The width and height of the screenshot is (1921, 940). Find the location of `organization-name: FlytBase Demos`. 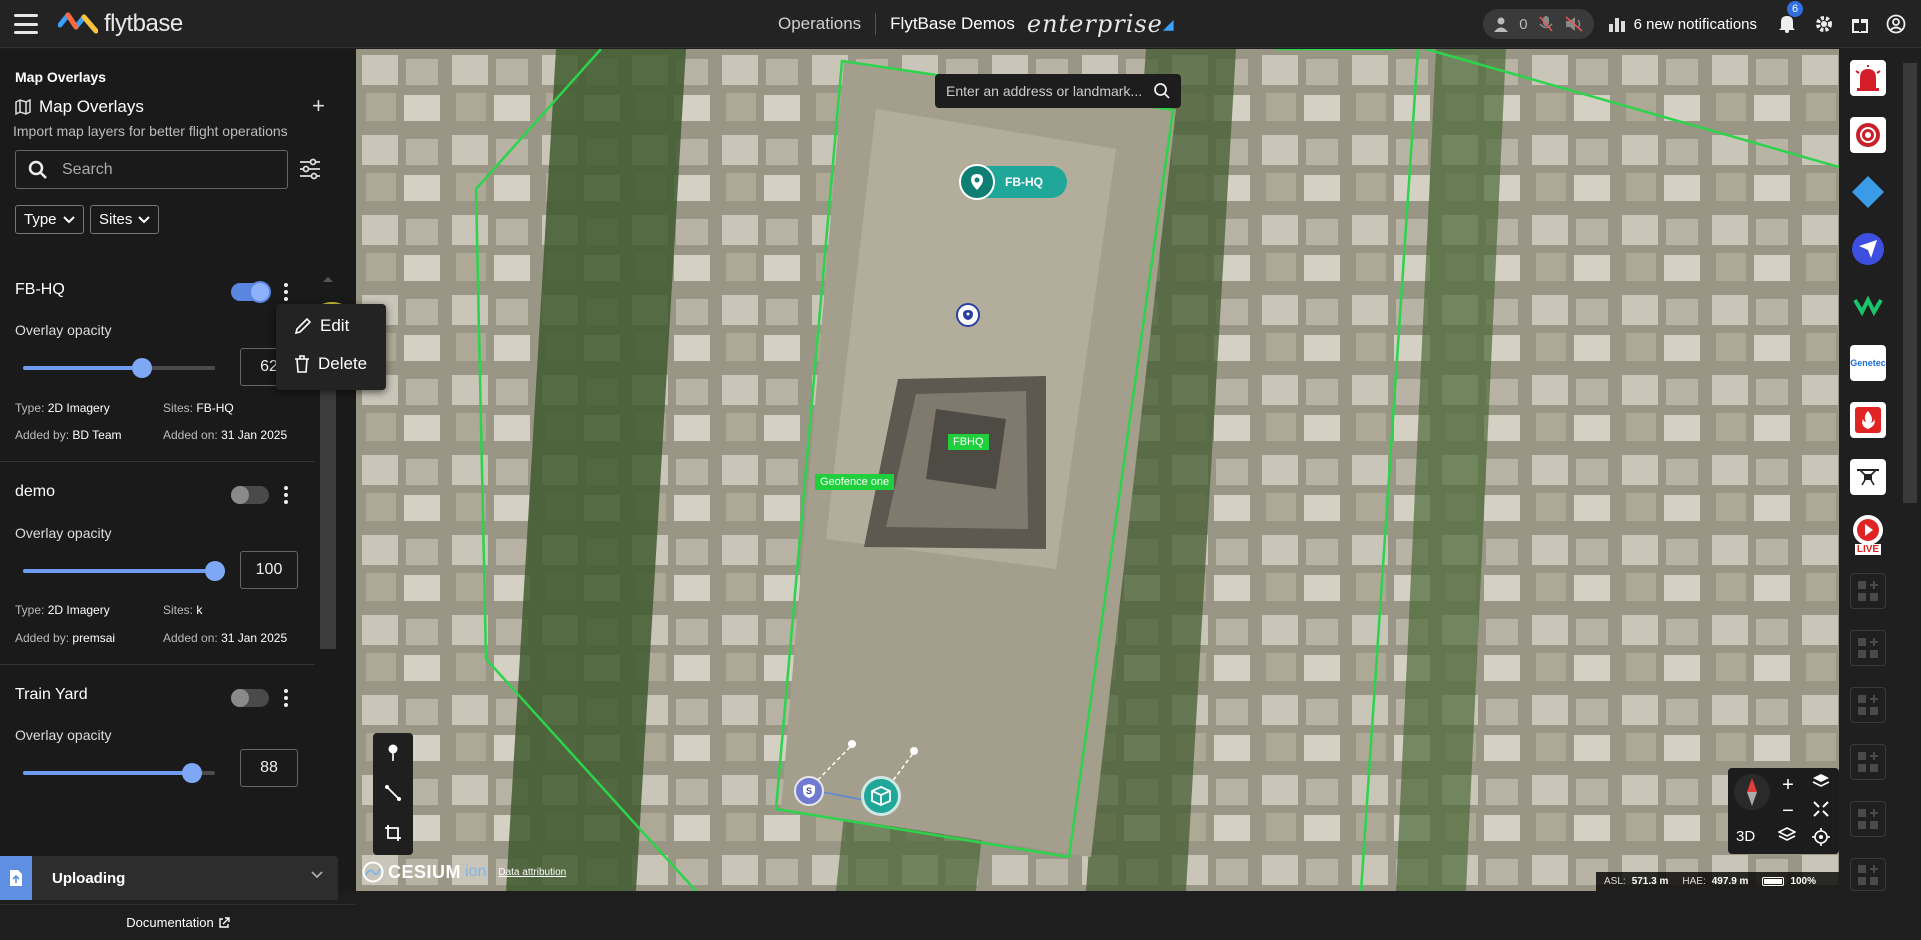

organization-name: FlytBase Demos is located at coordinates (951, 24).